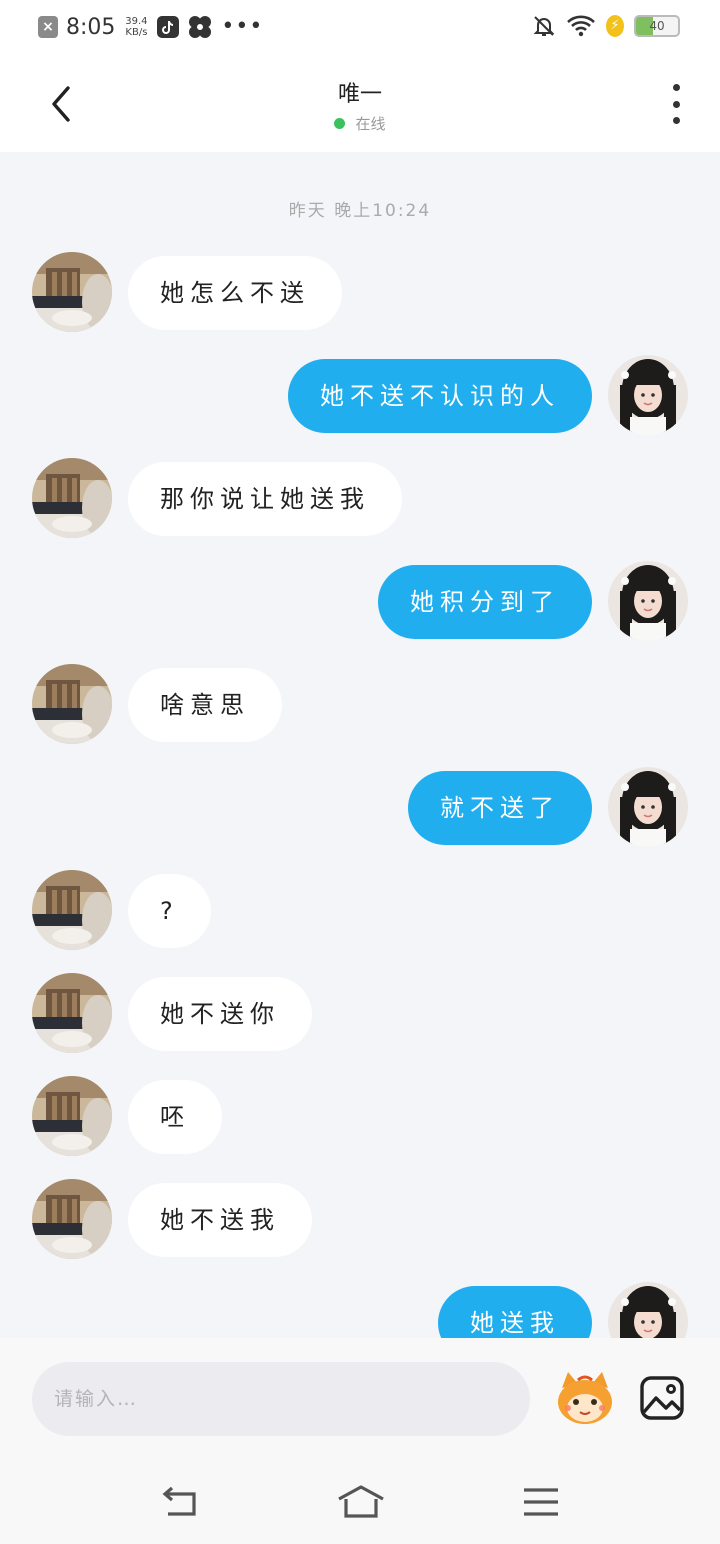 This screenshot has width=720, height=1544. I want to click on emoji-button, so click(585, 1399).